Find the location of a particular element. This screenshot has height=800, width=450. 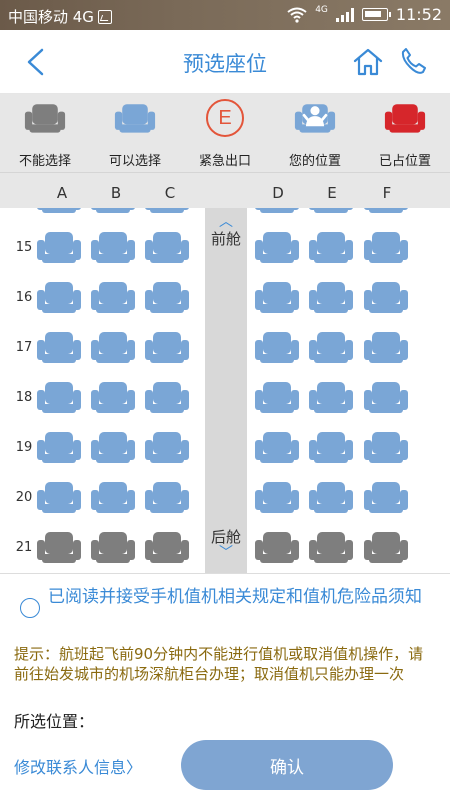

seat-21D is located at coordinates (277, 547).